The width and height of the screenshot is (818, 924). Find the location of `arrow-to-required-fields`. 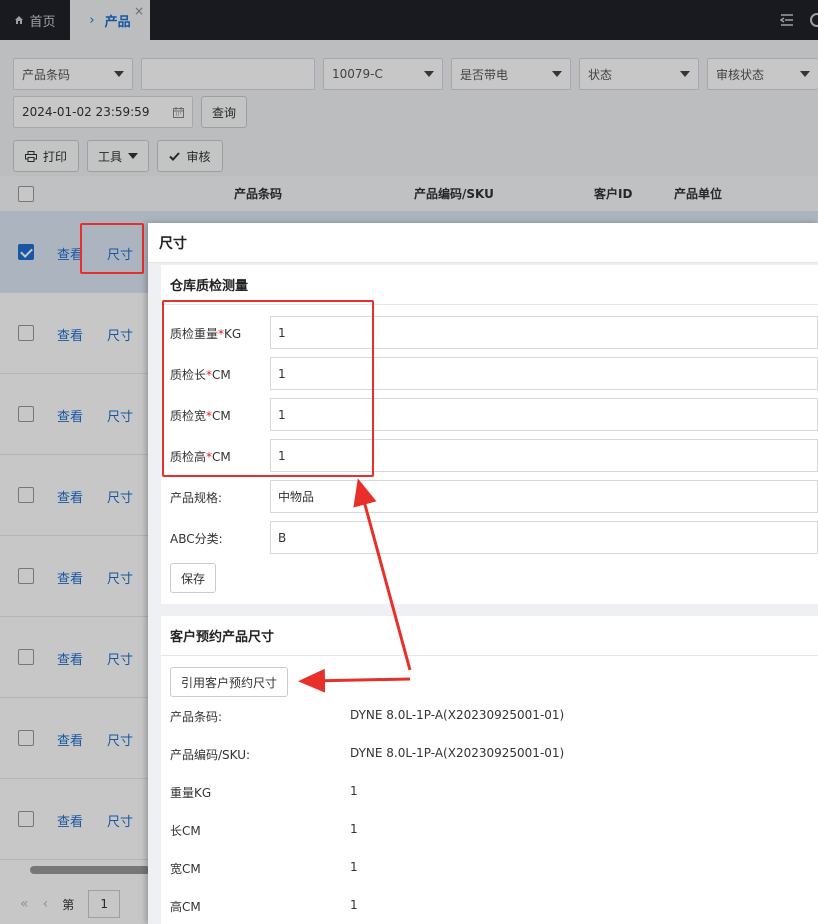

arrow-to-required-fields is located at coordinates (382, 574).